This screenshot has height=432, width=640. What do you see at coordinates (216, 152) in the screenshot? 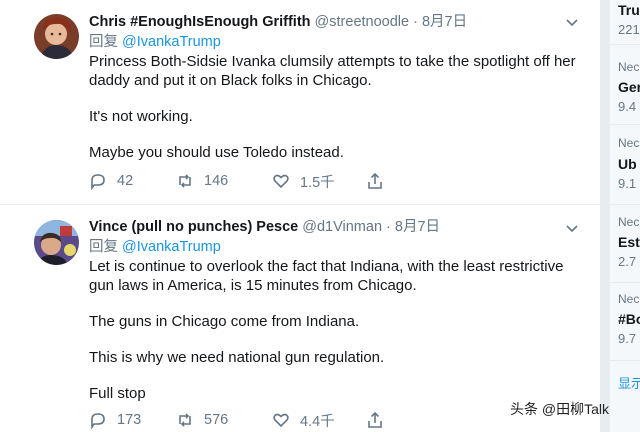
I see `tweet-paragraph: Maybe you should use Toledo instead.` at bounding box center [216, 152].